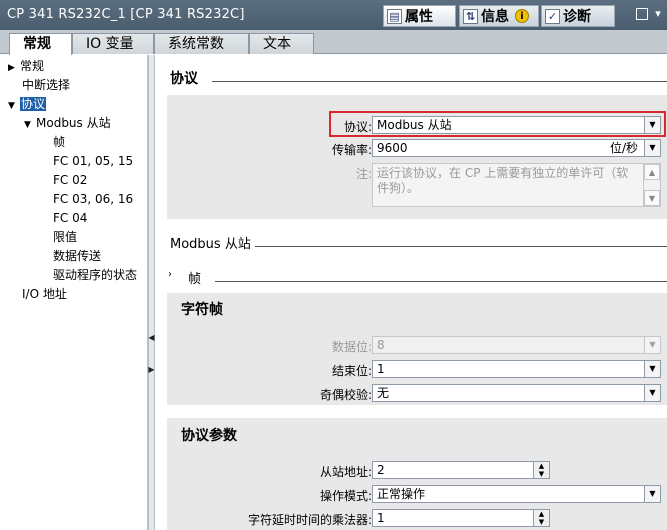 This screenshot has height=530, width=667. What do you see at coordinates (516, 494) in the screenshot?
I see `operating-mode-dropdown: 正常操作 ▼` at bounding box center [516, 494].